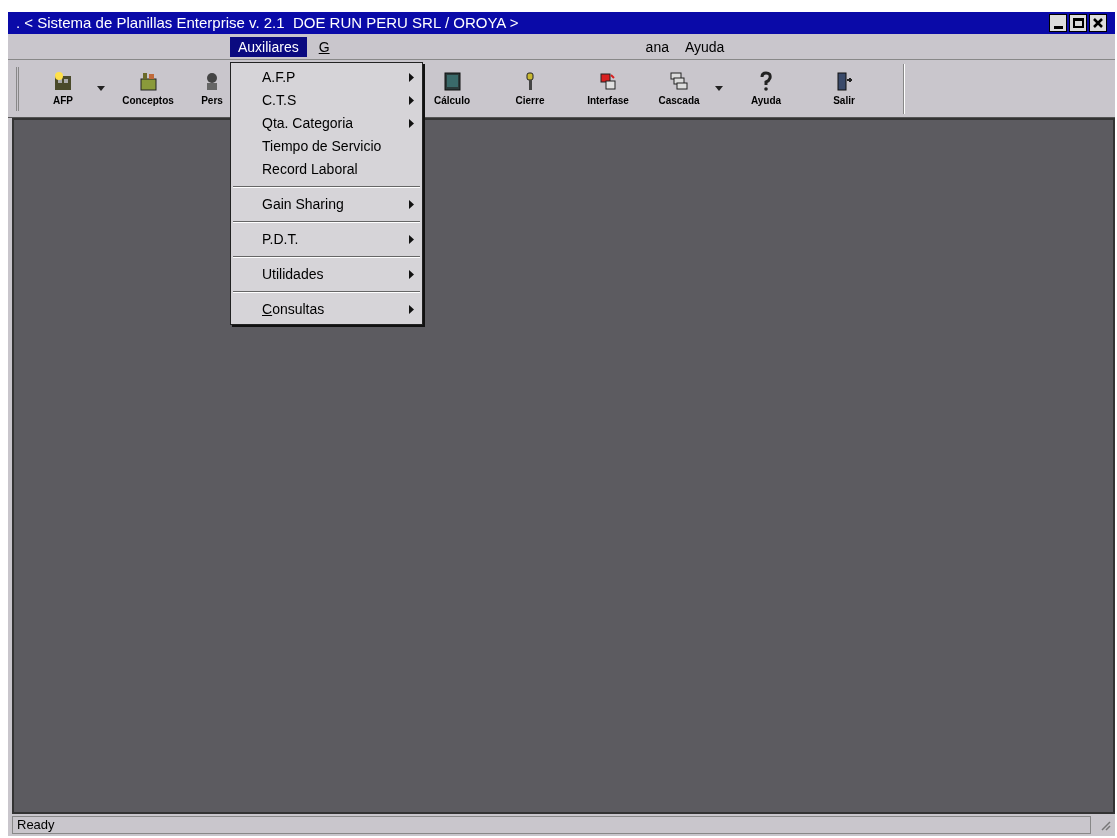  What do you see at coordinates (148, 88) in the screenshot?
I see `toolbar-button: Conceptos` at bounding box center [148, 88].